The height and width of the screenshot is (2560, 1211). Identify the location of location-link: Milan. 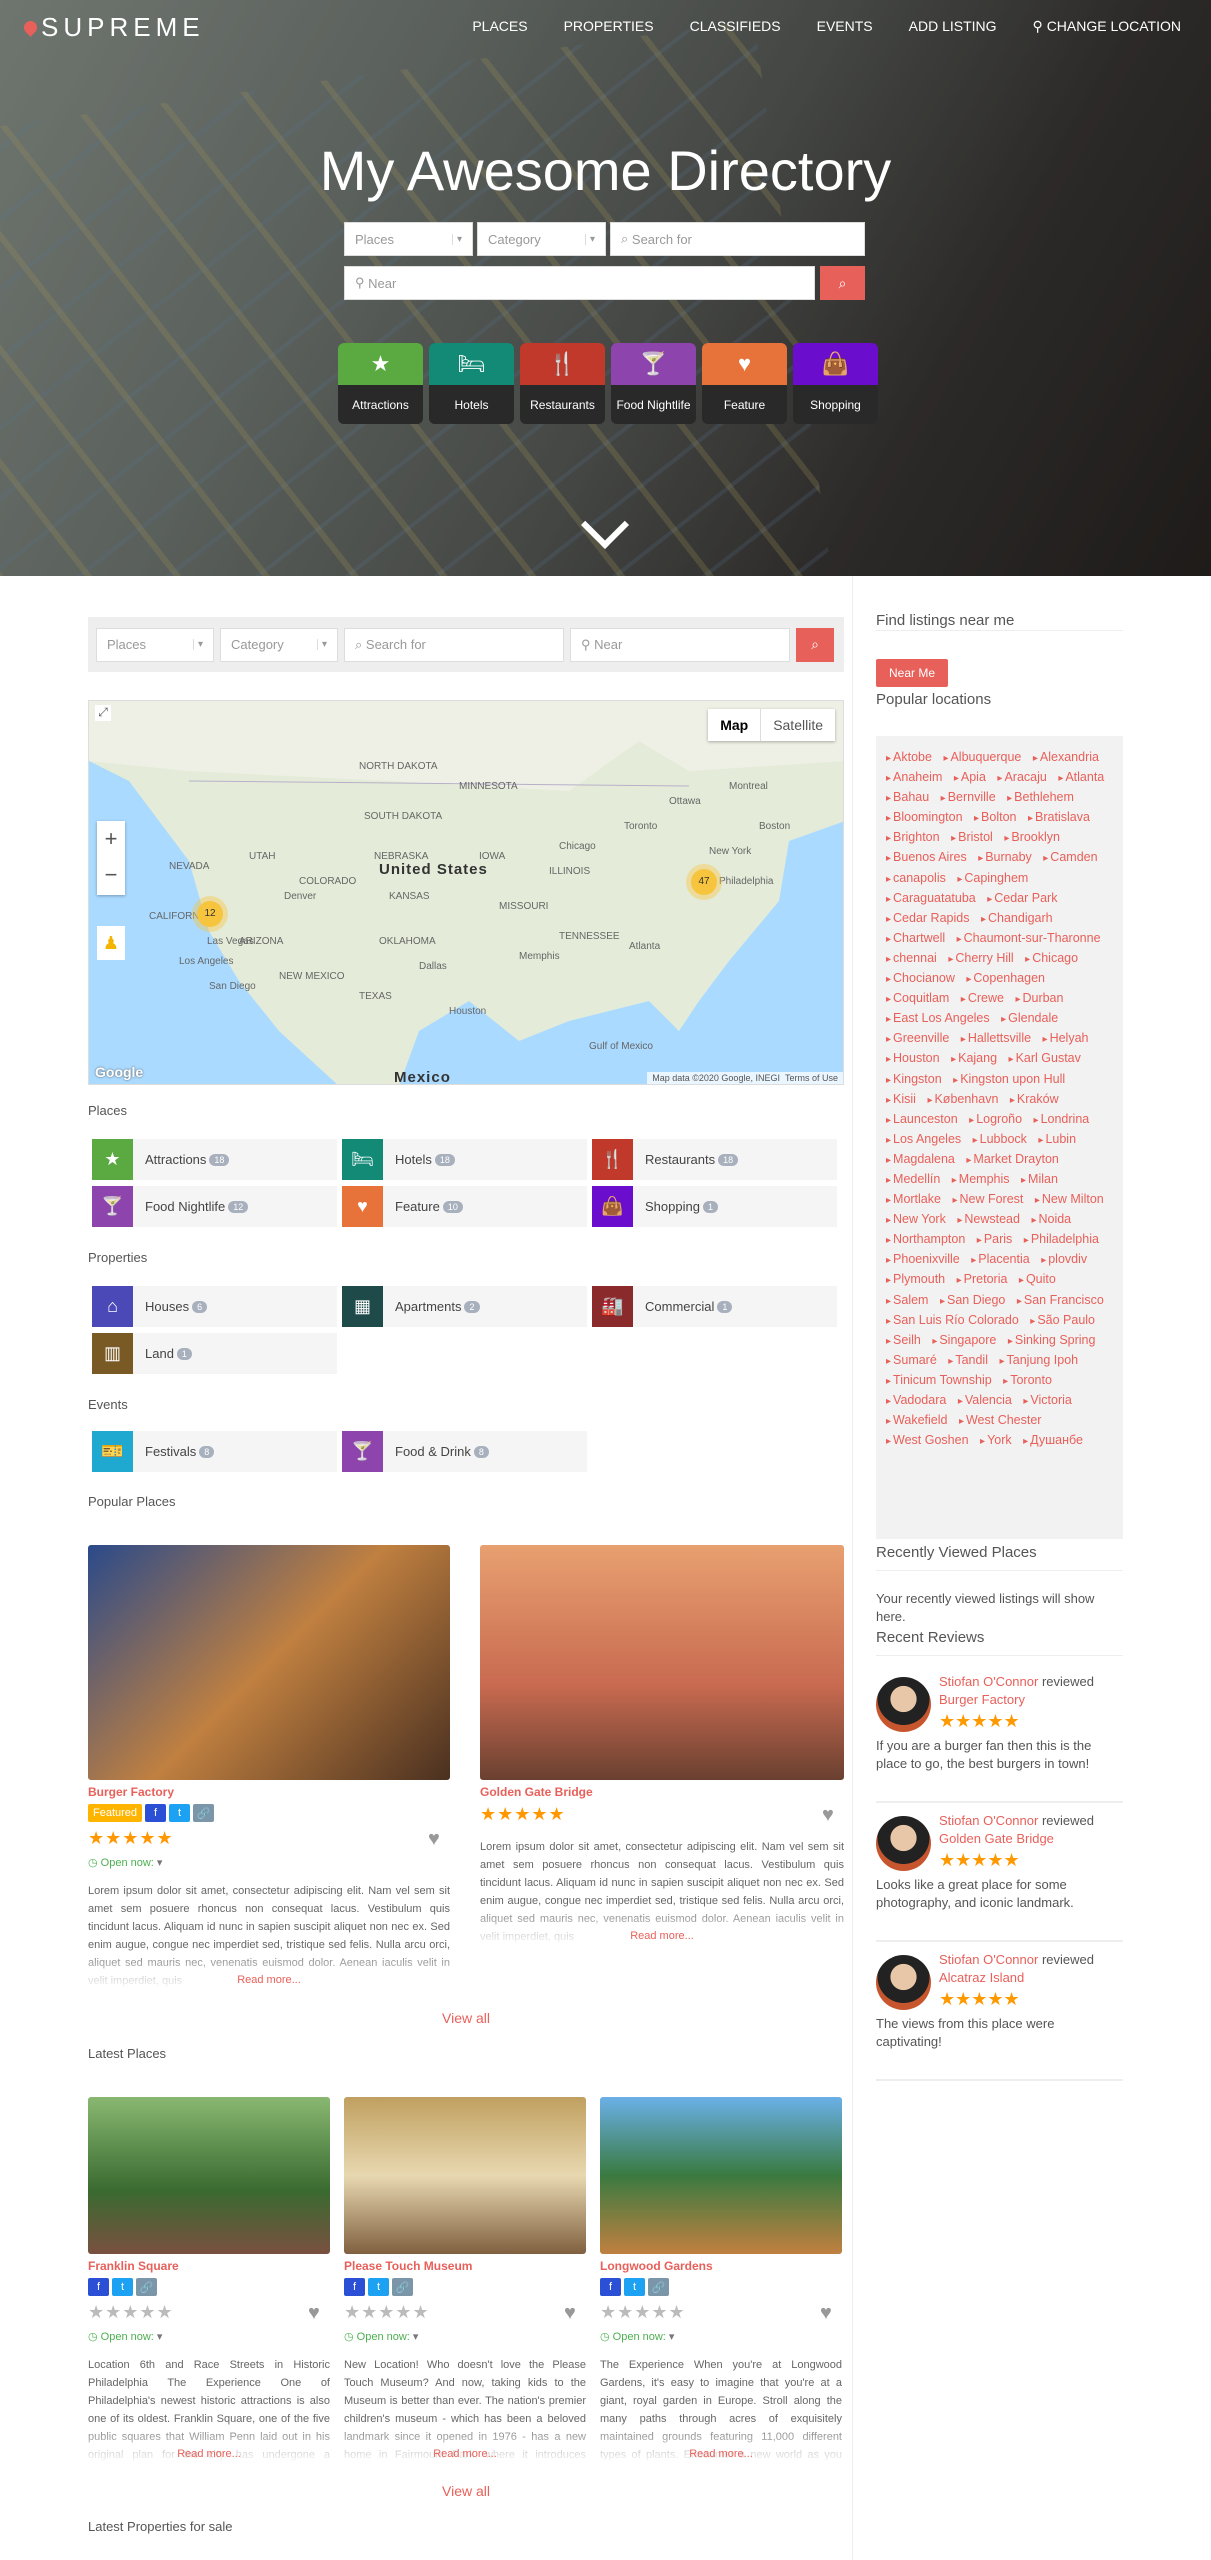
(1039, 1179).